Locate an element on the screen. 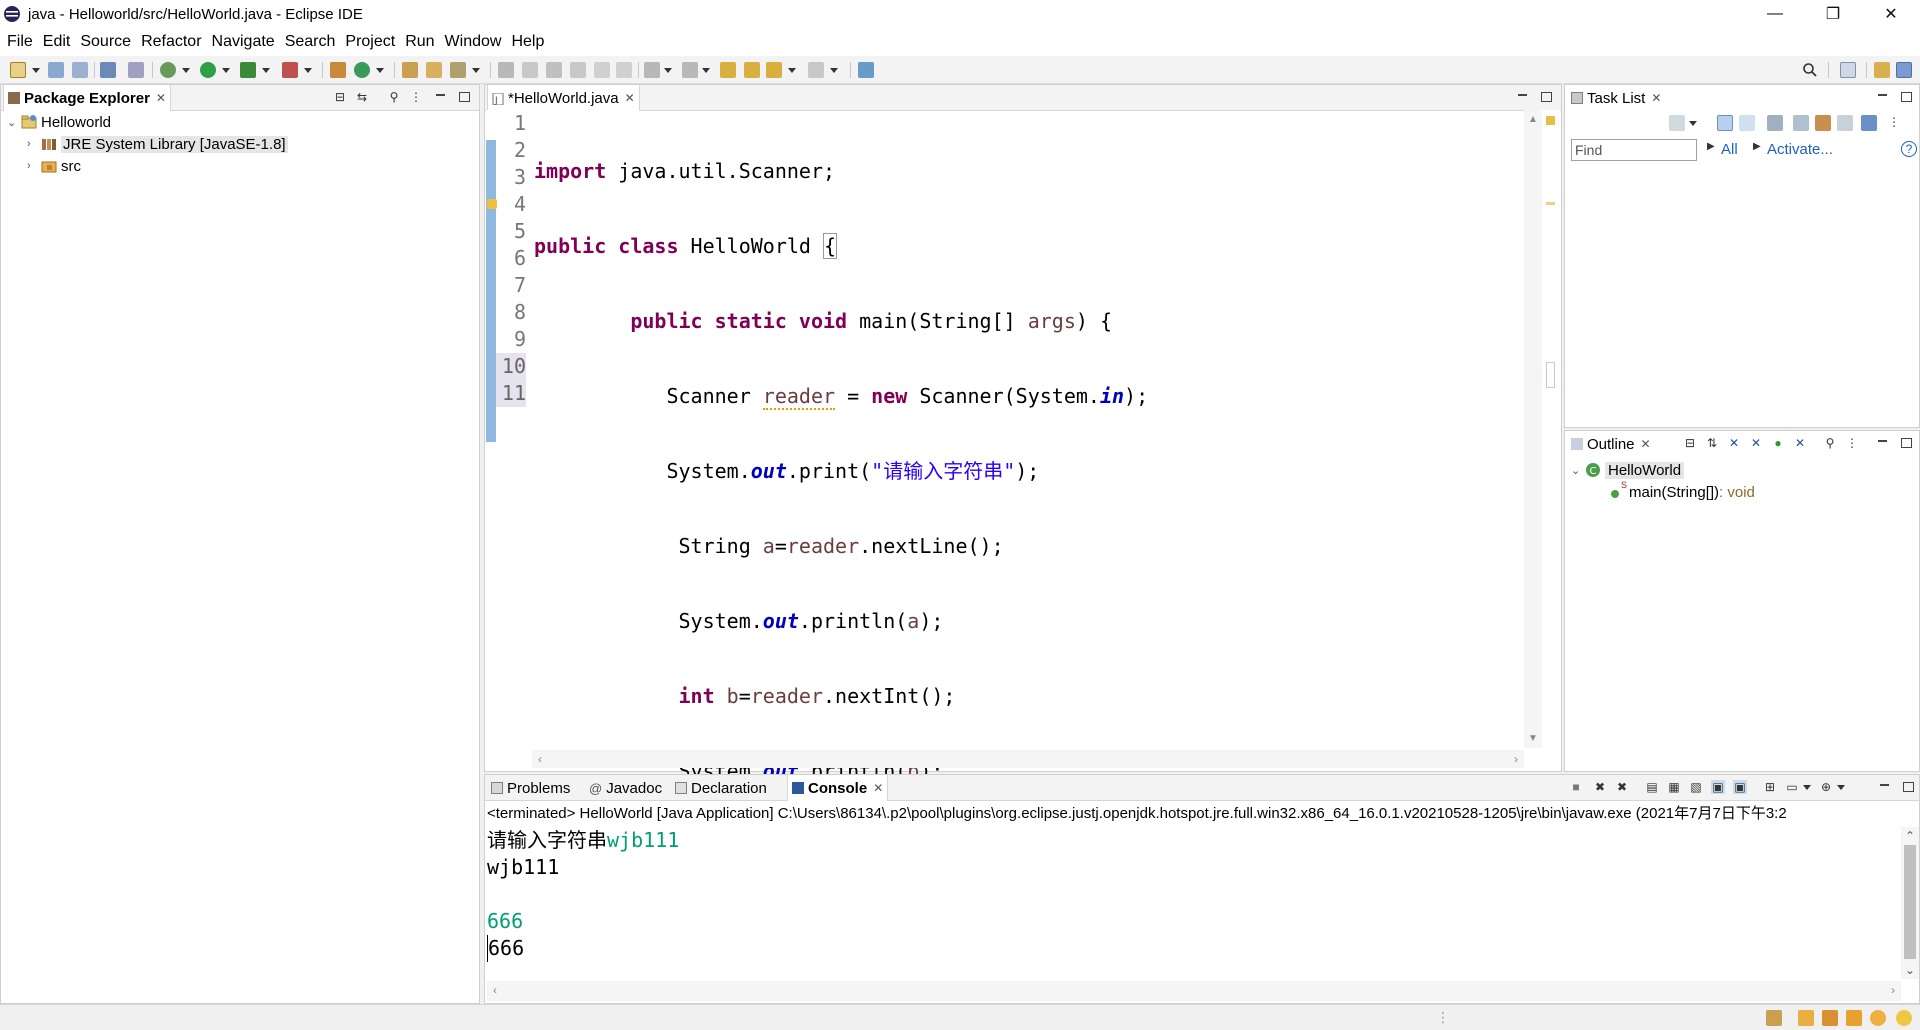 The width and height of the screenshot is (1920, 1030). next-annotation-icon is located at coordinates (652, 70).